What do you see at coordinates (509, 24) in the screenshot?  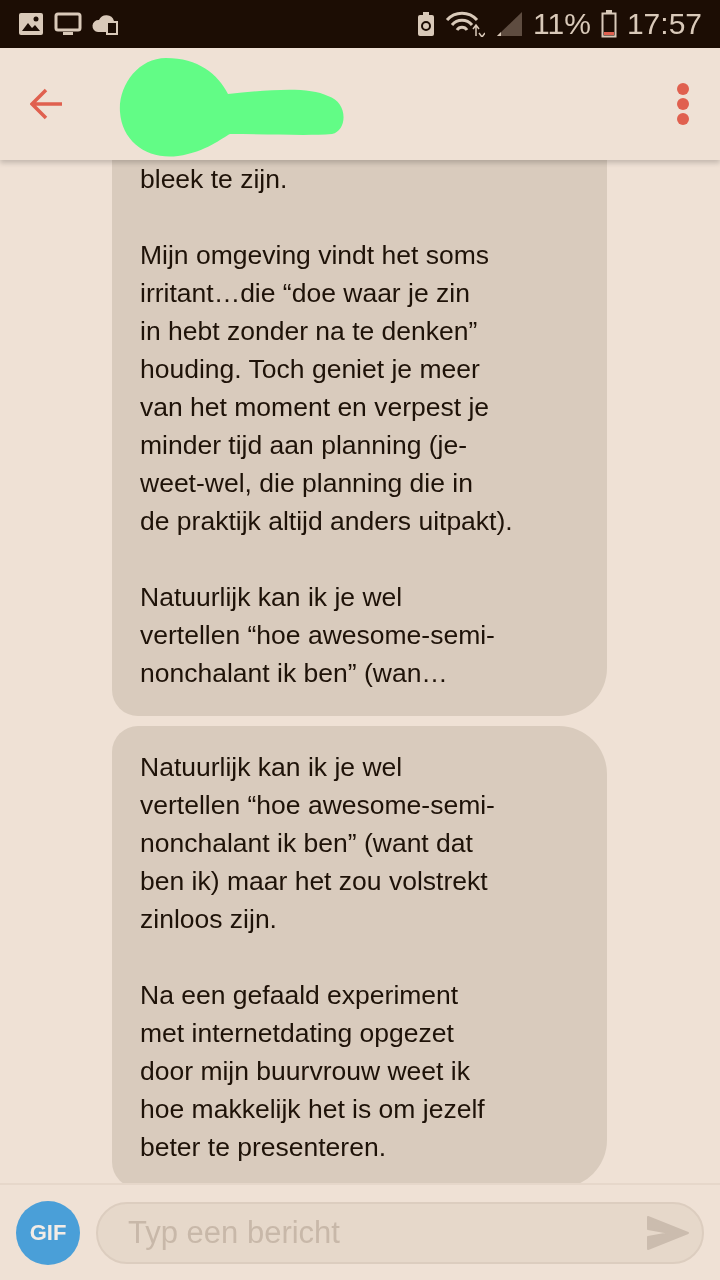 I see `signal-icon` at bounding box center [509, 24].